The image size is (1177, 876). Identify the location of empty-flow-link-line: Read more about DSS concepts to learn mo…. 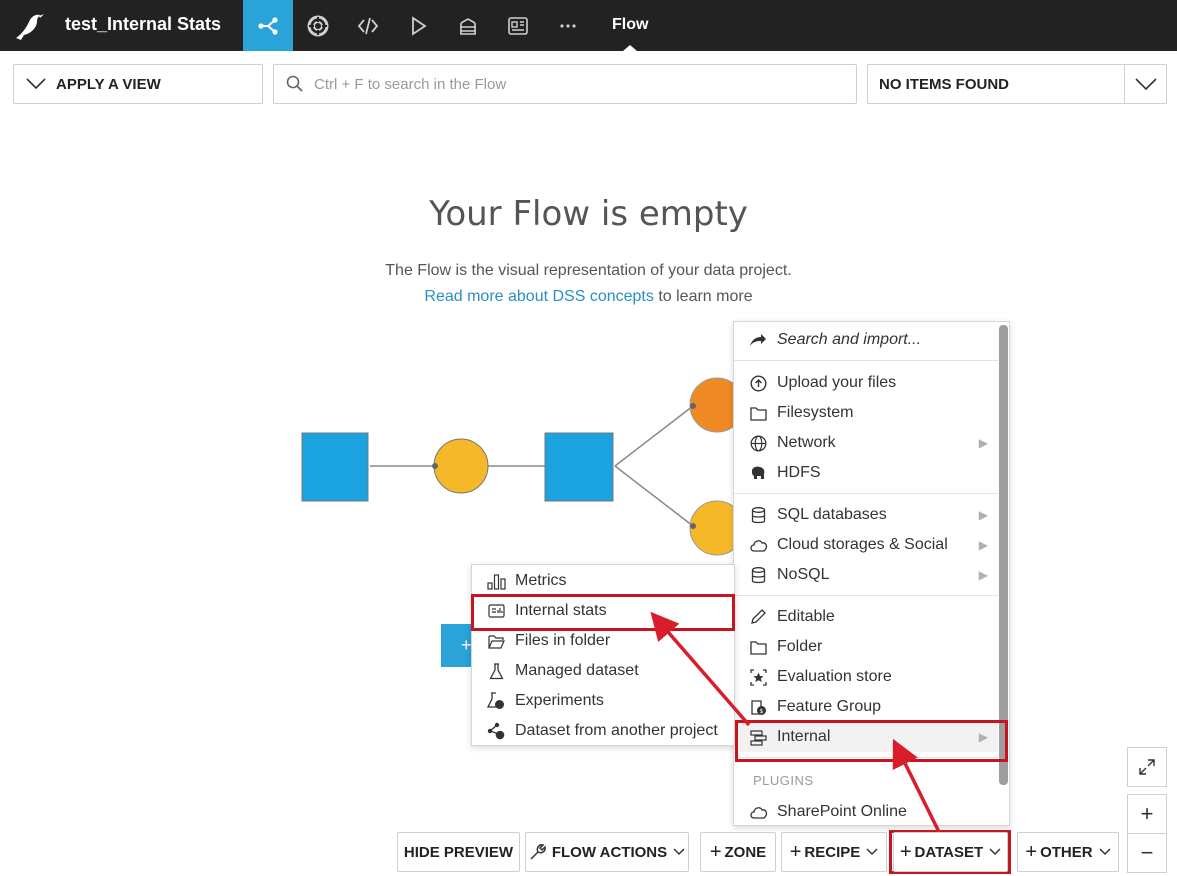
(588, 297).